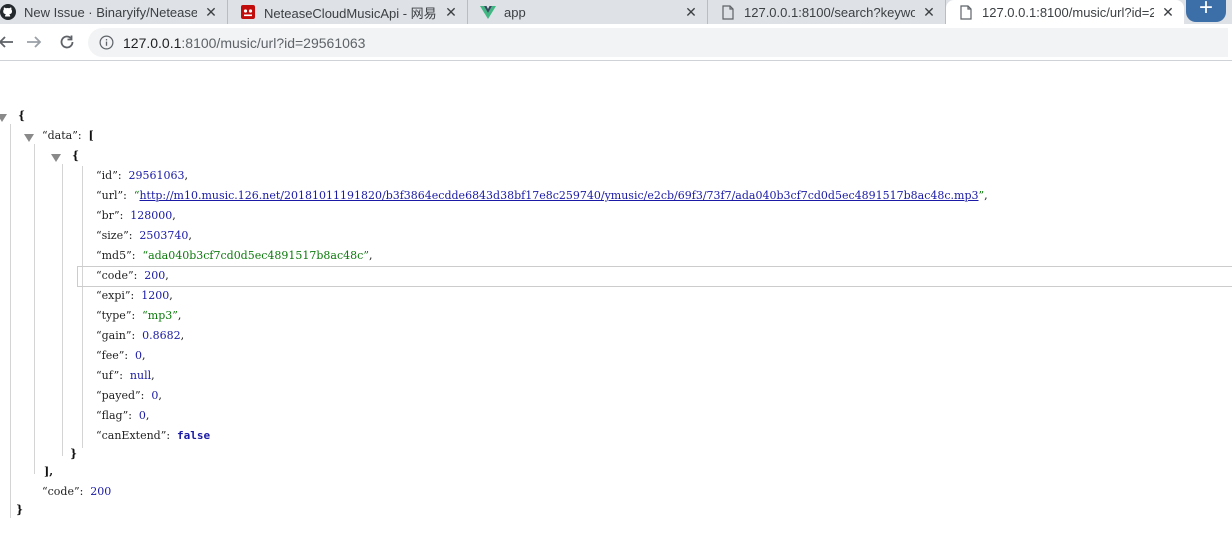 This screenshot has width=1232, height=536. I want to click on json-value: null, so click(140, 375).